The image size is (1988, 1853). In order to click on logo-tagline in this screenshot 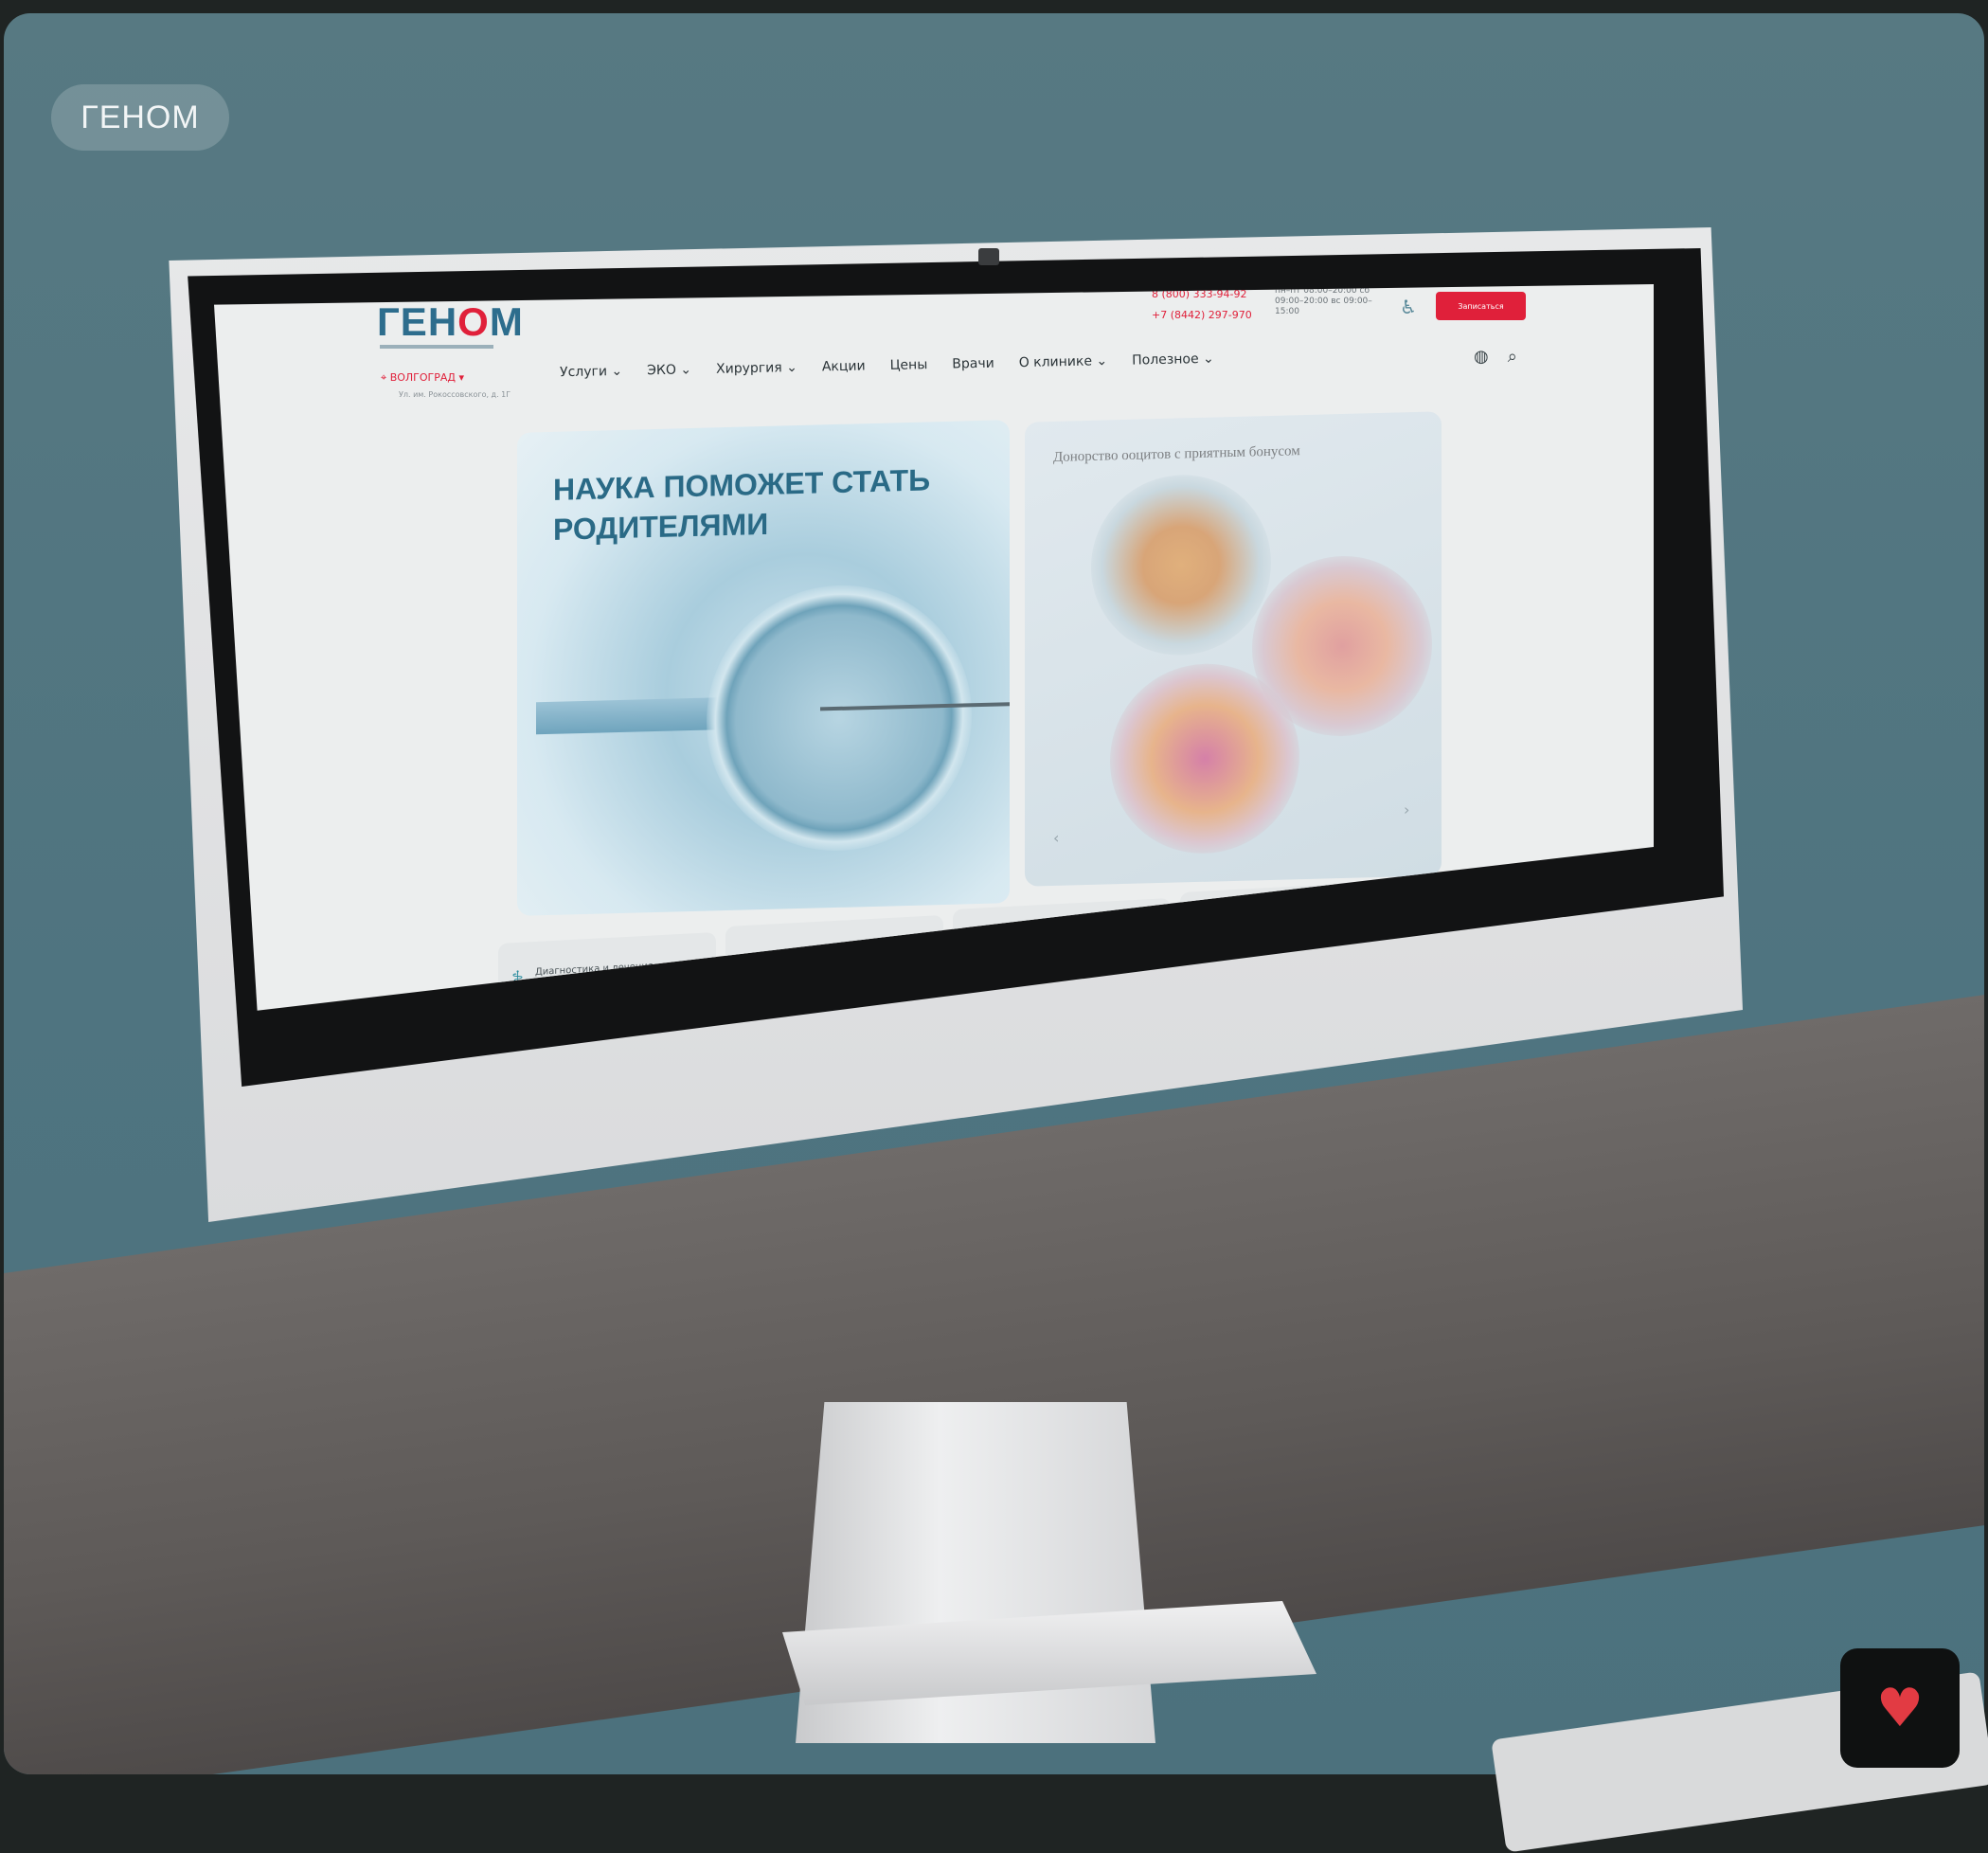, I will do `click(436, 347)`.